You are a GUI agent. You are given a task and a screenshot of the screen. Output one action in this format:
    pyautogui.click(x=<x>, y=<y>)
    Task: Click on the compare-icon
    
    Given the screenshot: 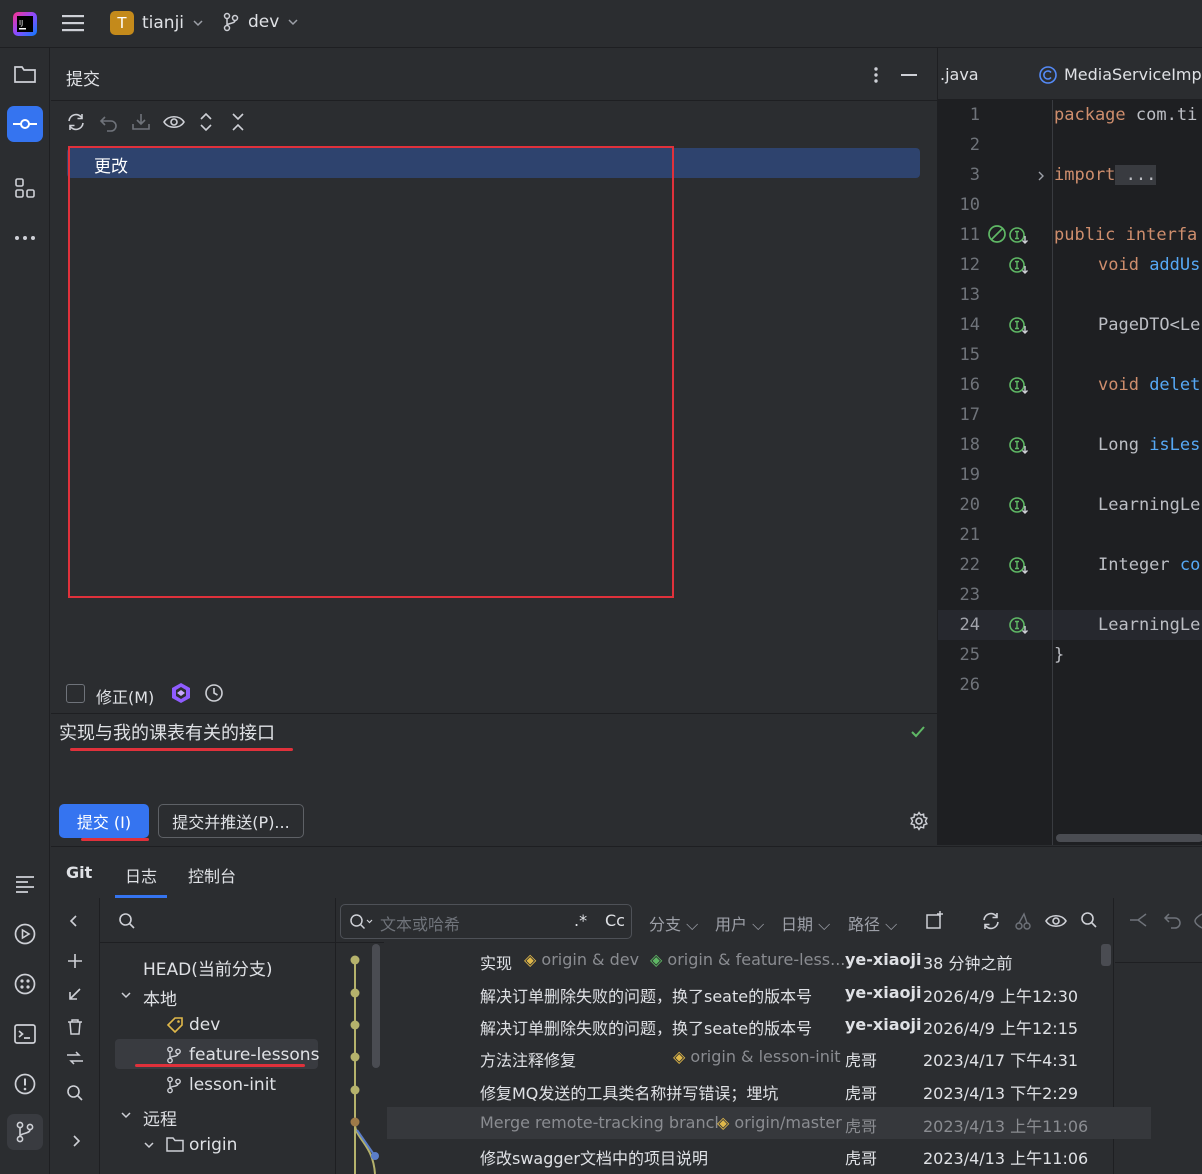 What is the action you would take?
    pyautogui.click(x=75, y=1058)
    